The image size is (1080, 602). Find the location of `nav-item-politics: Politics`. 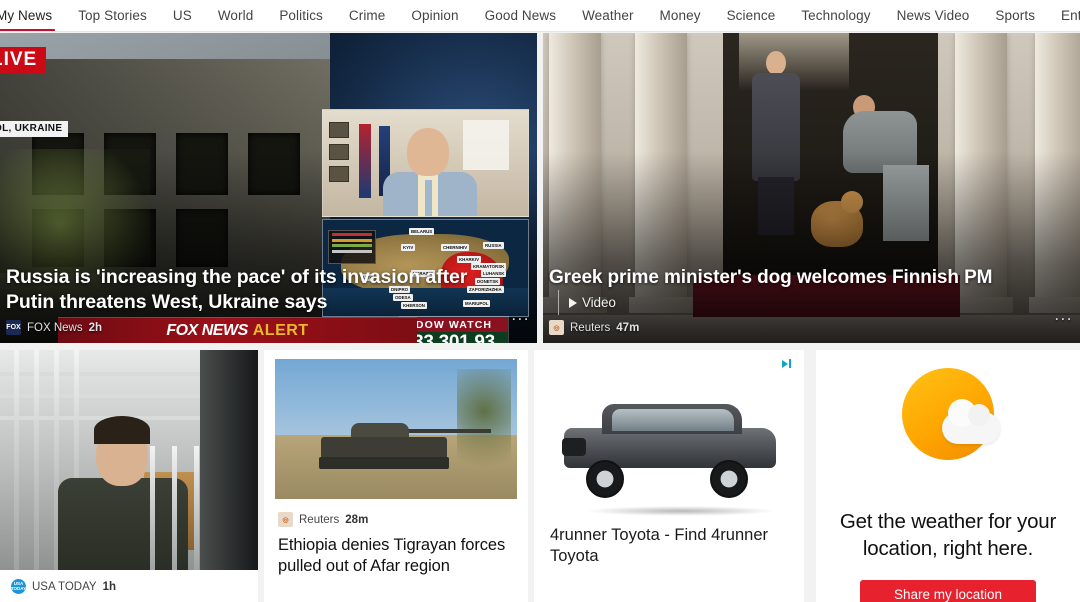

nav-item-politics: Politics is located at coordinates (301, 15).